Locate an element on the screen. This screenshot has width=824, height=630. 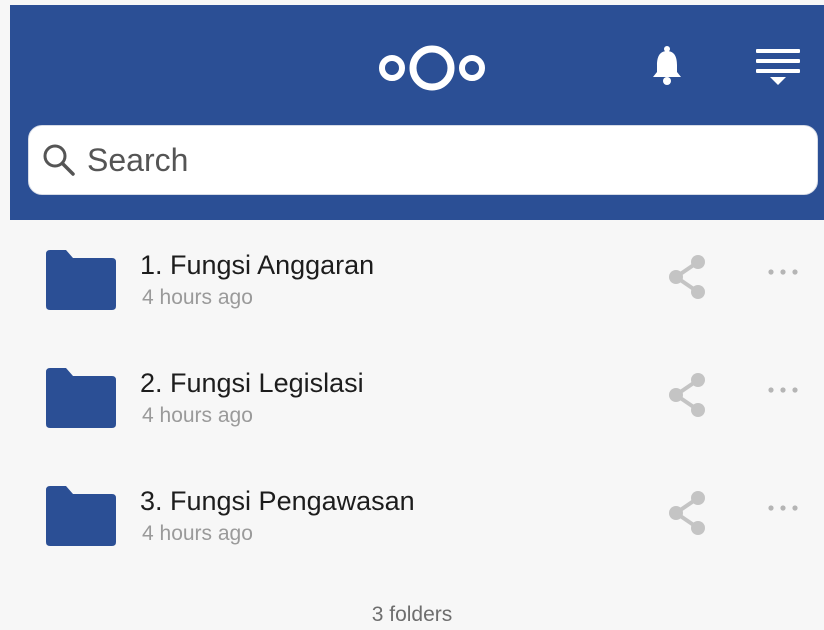
search-bar is located at coordinates (423, 160).